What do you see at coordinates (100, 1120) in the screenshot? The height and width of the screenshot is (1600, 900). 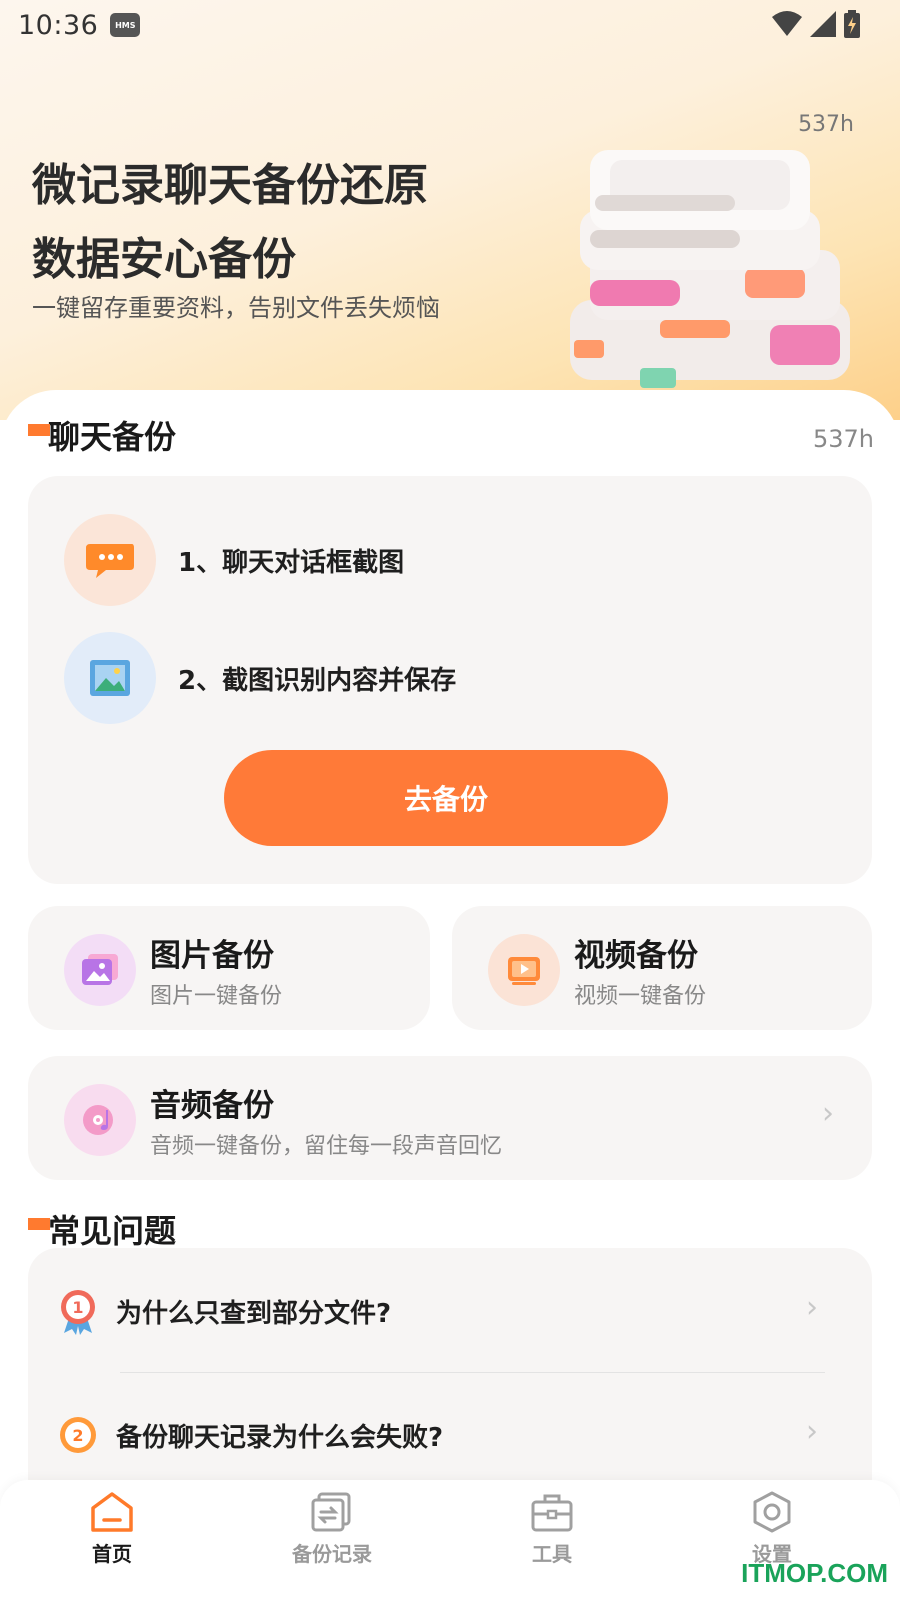 I see `music-disc-icon` at bounding box center [100, 1120].